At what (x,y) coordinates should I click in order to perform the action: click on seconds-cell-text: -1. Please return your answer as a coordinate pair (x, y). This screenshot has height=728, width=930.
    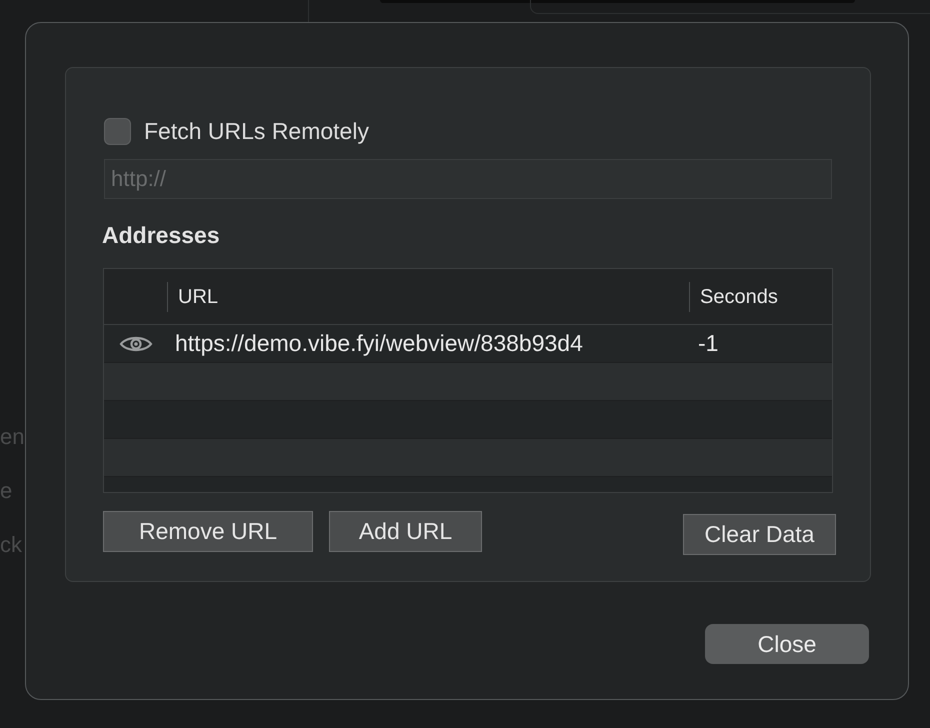
    Looking at the image, I should click on (707, 343).